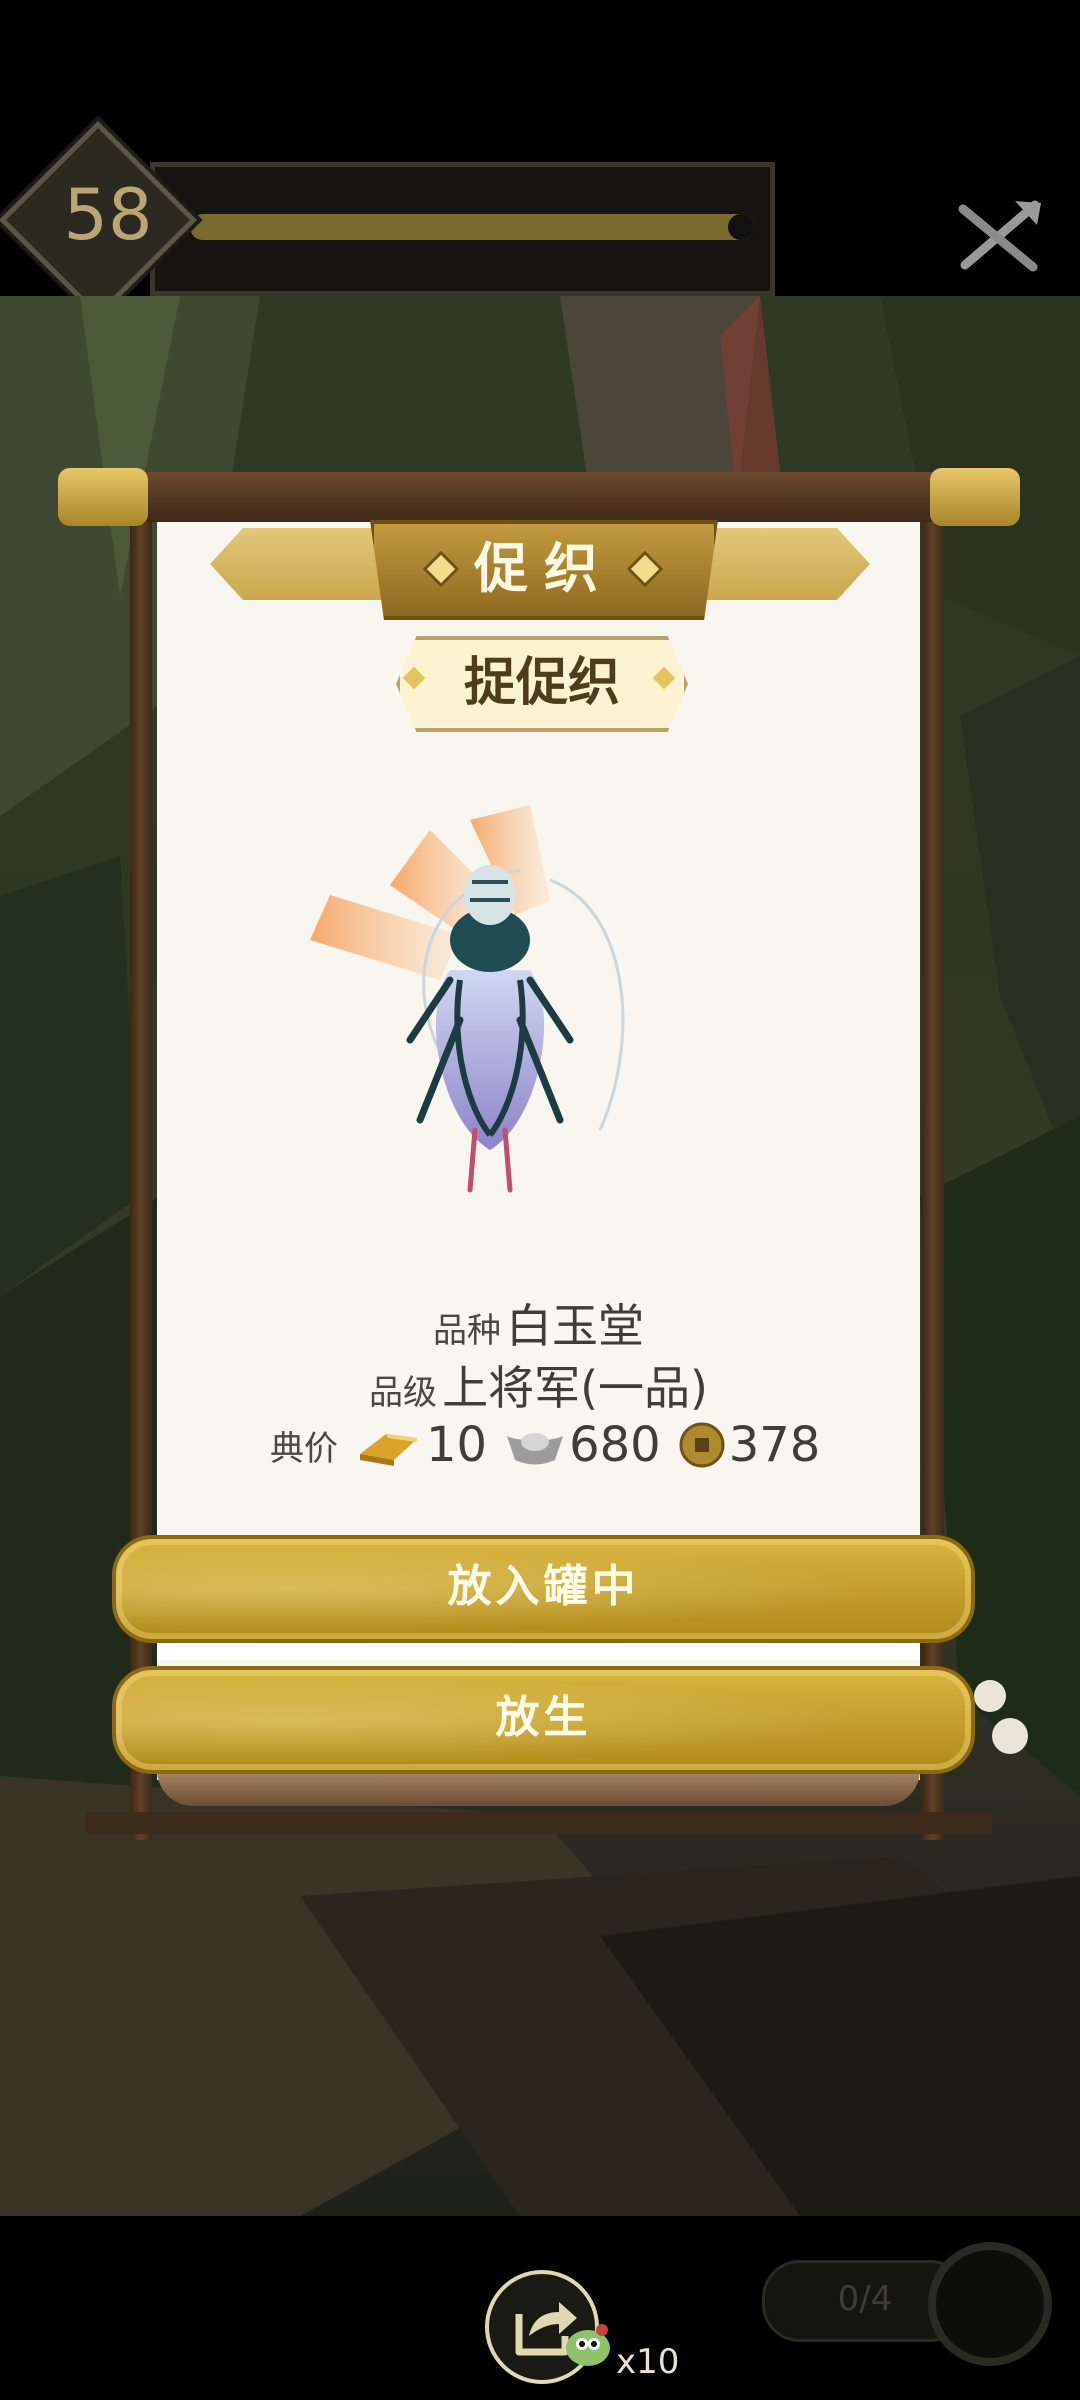 This screenshot has width=1080, height=2400. Describe the element at coordinates (975, 497) in the screenshot. I see `scroll-cap-right` at that location.